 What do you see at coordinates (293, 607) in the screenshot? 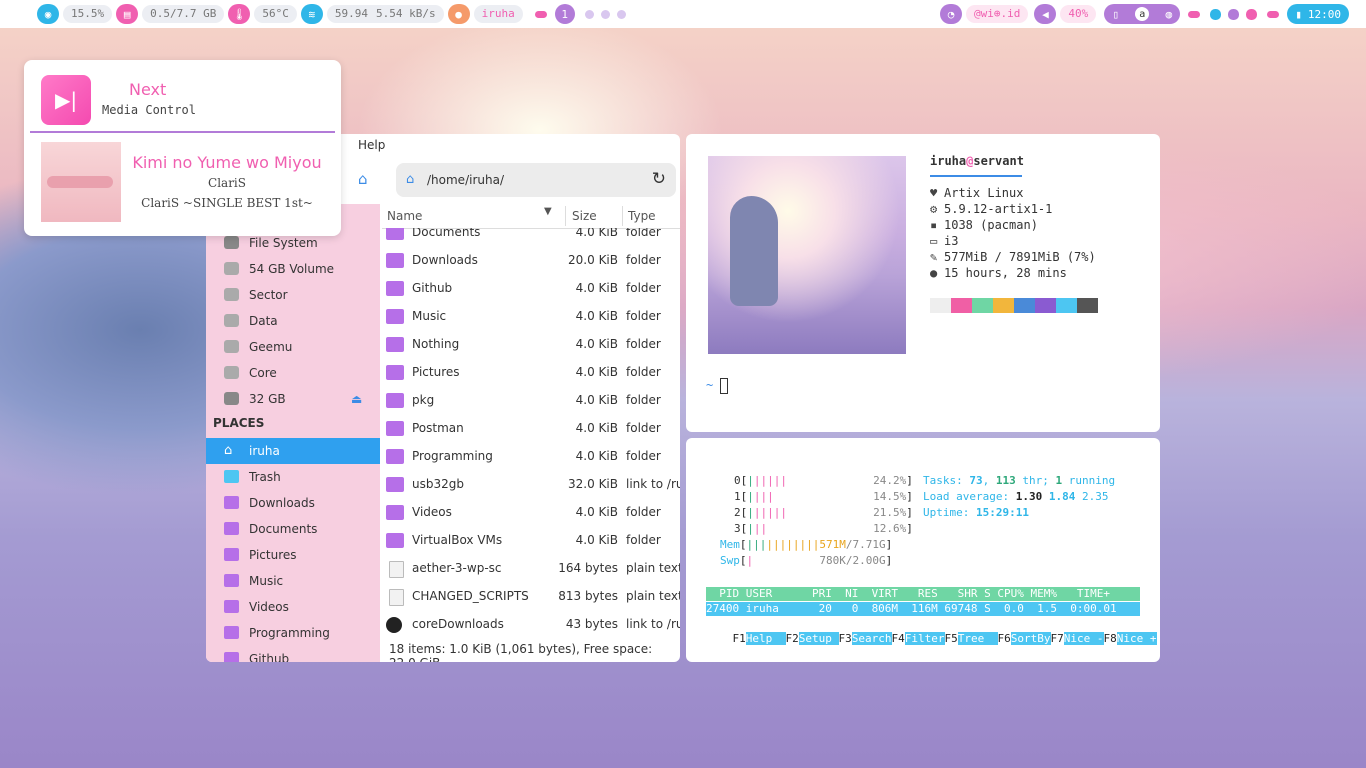
I see `sidebar-item-videos: Videos` at bounding box center [293, 607].